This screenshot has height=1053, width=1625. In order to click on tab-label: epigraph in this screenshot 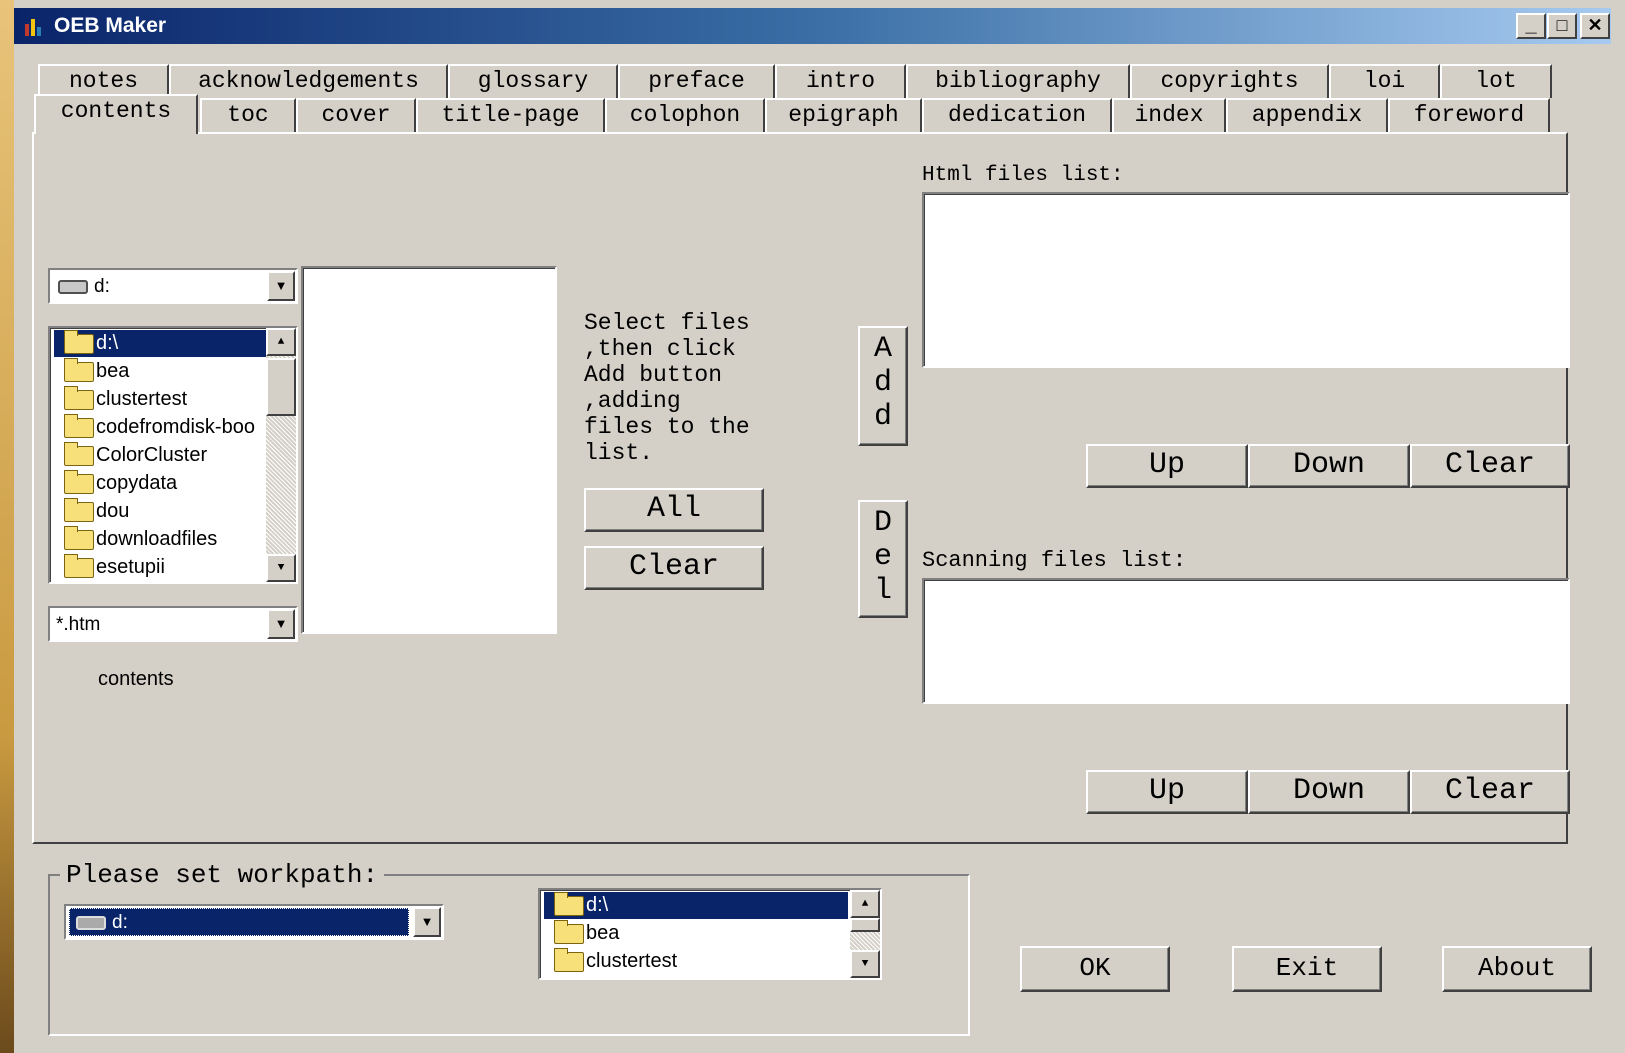, I will do `click(843, 115)`.